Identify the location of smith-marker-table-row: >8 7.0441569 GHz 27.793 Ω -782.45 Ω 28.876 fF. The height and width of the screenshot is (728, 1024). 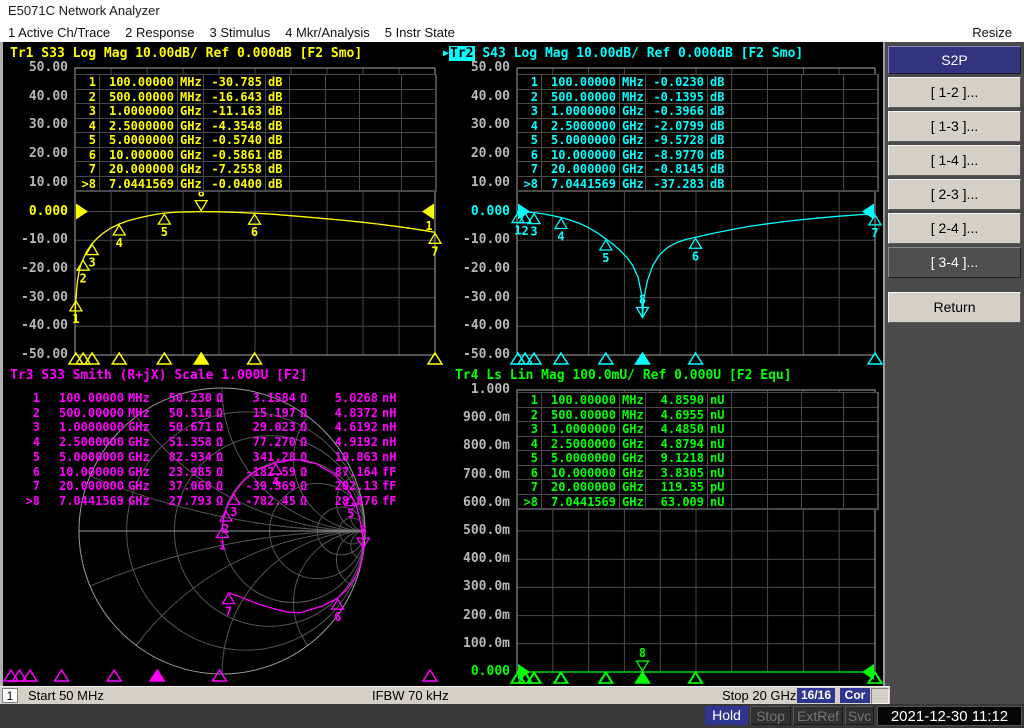
(211, 501).